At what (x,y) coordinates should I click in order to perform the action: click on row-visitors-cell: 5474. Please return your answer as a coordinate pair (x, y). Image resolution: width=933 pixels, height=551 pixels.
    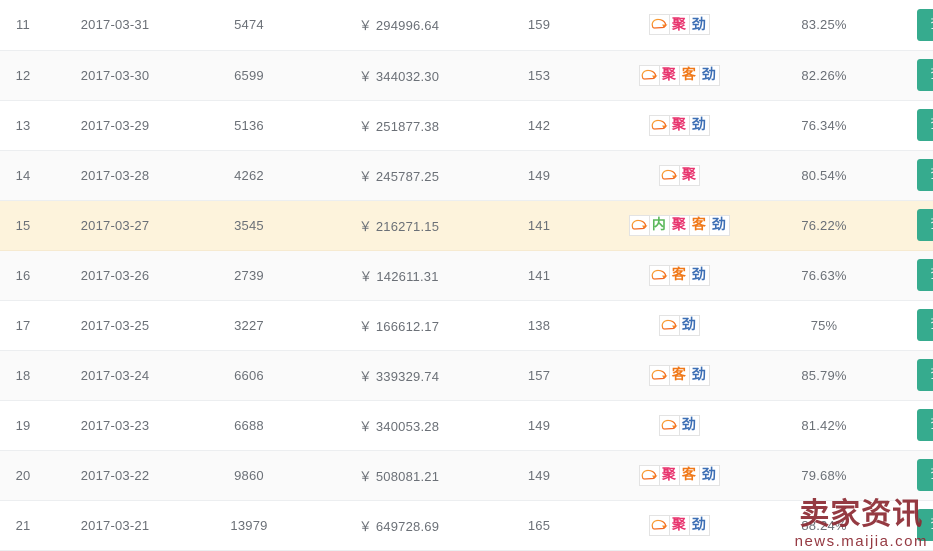
    Looking at the image, I should click on (249, 25).